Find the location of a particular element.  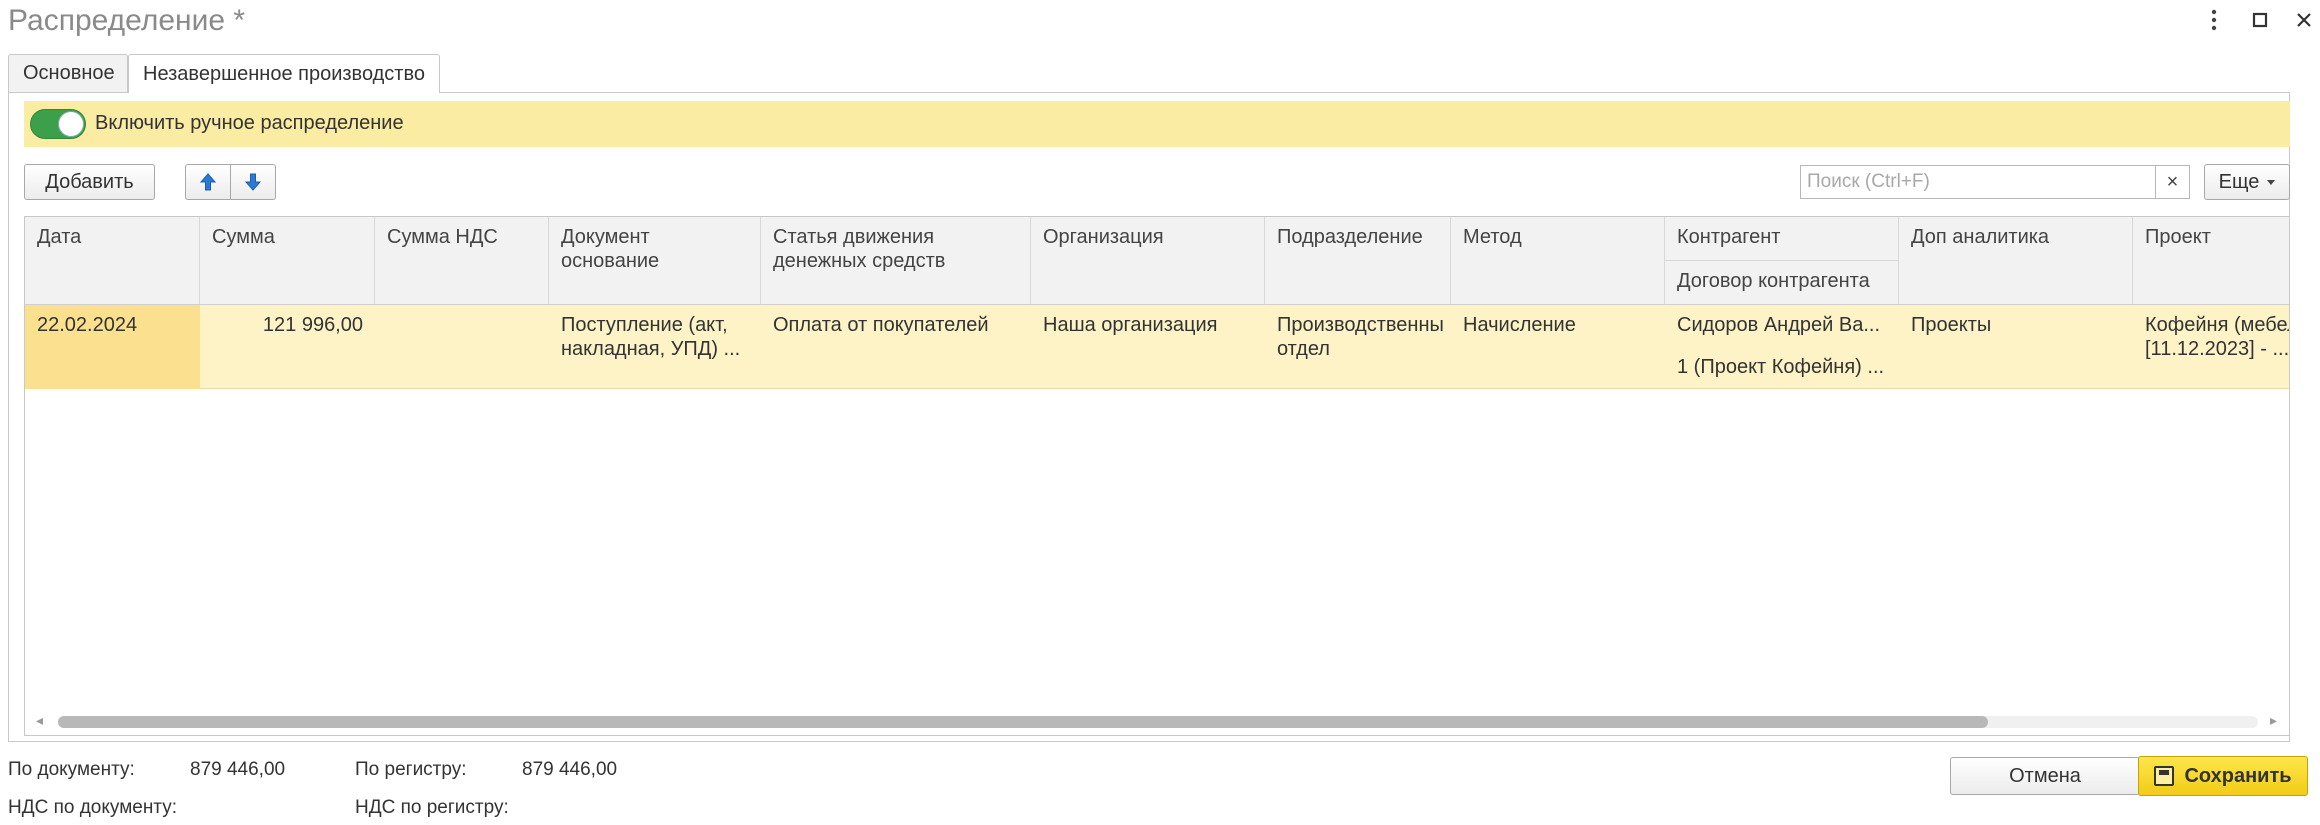

manual-distribution-label: Включить ручное распределение is located at coordinates (249, 123).